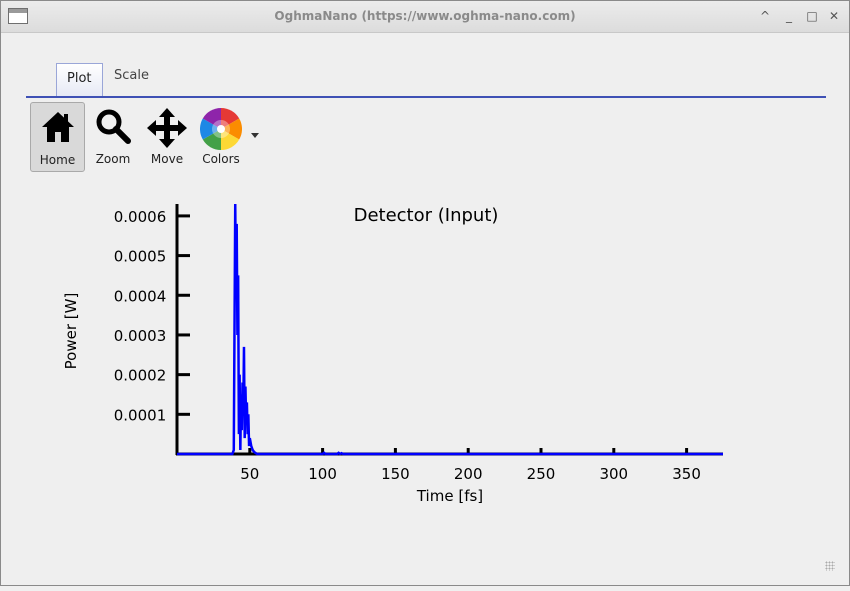 The image size is (850, 591). I want to click on home-icon, so click(57, 127).